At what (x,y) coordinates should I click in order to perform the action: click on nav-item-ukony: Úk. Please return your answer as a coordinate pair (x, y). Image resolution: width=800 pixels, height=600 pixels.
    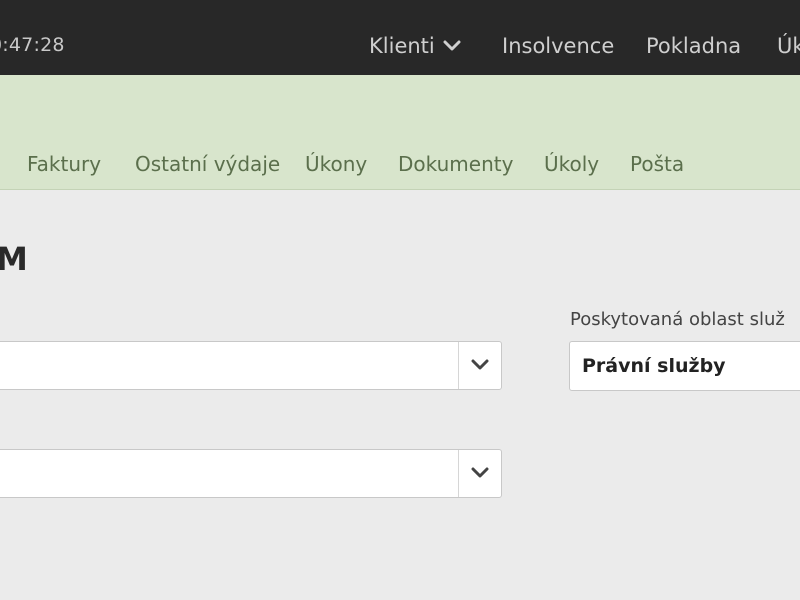
    Looking at the image, I should click on (788, 46).